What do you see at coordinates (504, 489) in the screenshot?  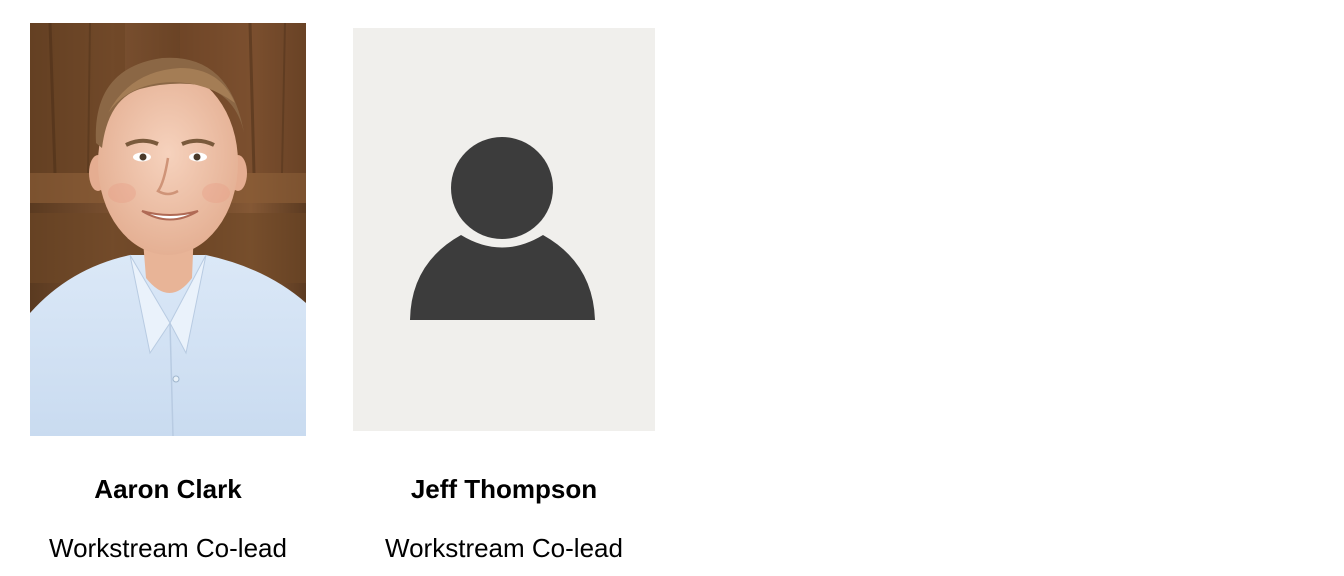 I see `member-name: Jeff Thompson` at bounding box center [504, 489].